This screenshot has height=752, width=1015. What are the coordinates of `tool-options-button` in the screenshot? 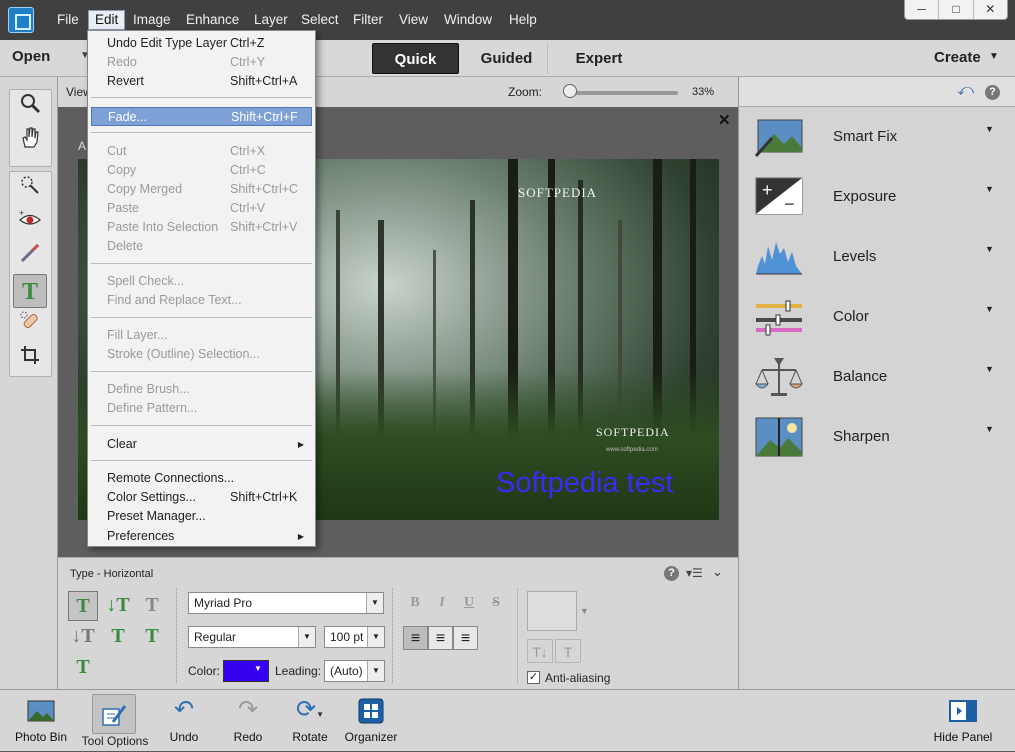 It's located at (114, 714).